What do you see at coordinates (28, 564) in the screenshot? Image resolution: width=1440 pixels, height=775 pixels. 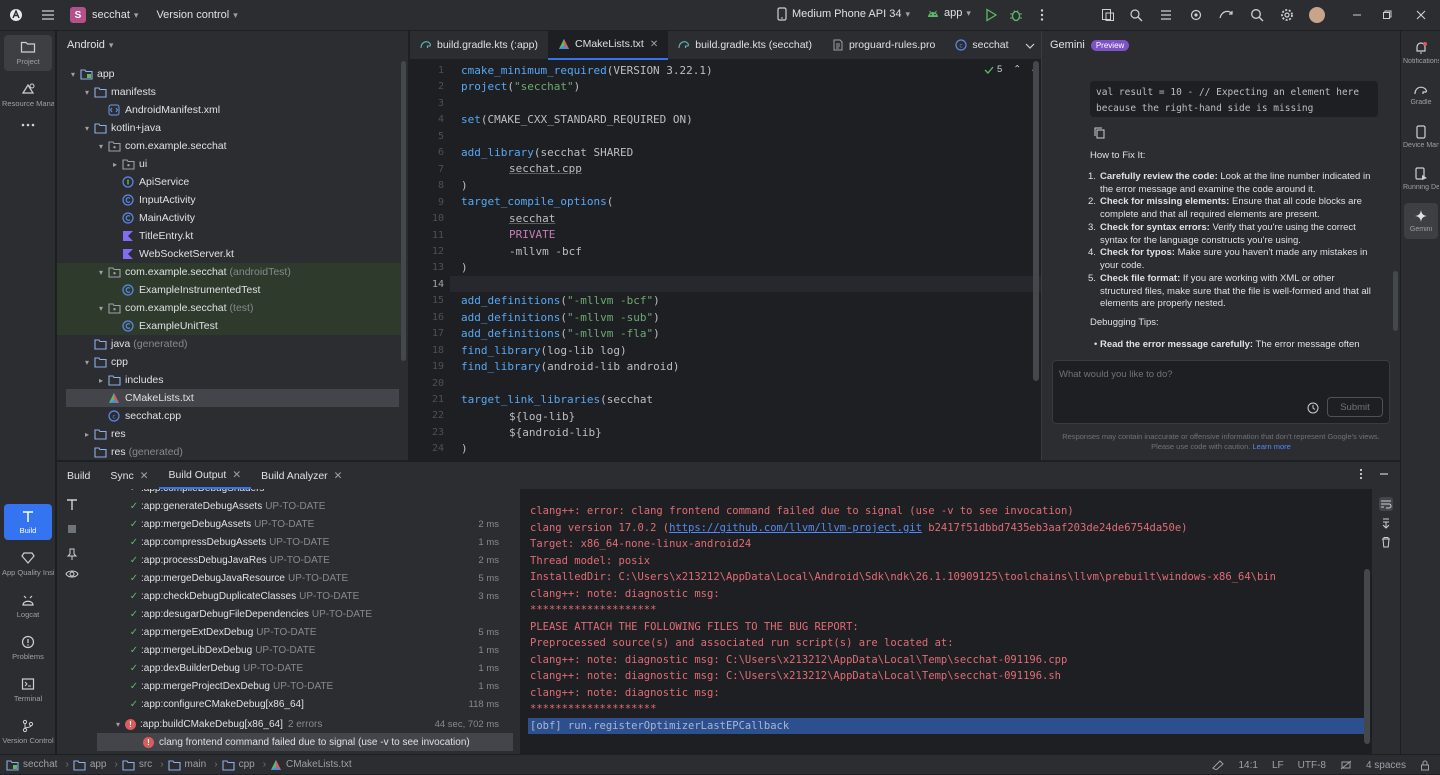 I see `app-quality-button: App Quality Insights` at bounding box center [28, 564].